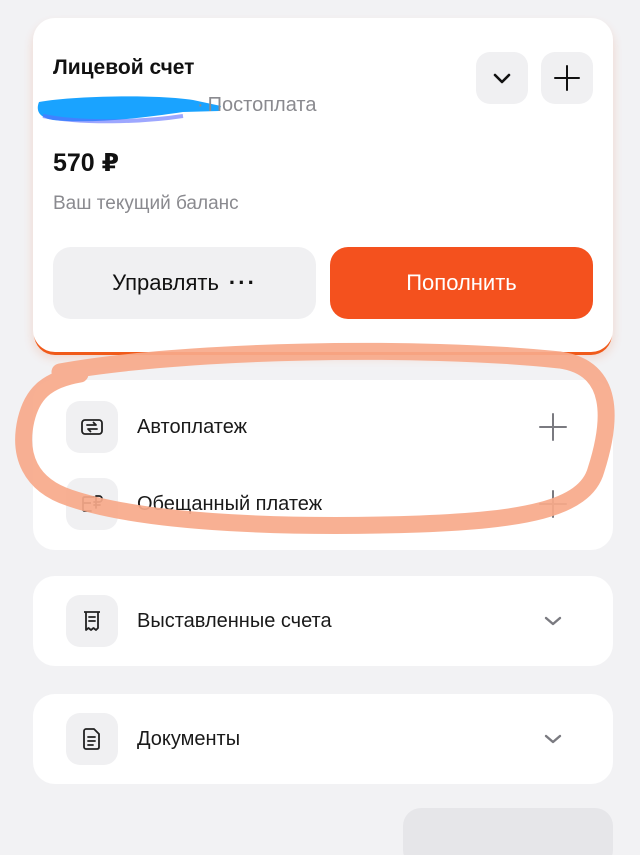  Describe the element at coordinates (165, 282) in the screenshot. I see `manage-button-label: Управлять` at that location.